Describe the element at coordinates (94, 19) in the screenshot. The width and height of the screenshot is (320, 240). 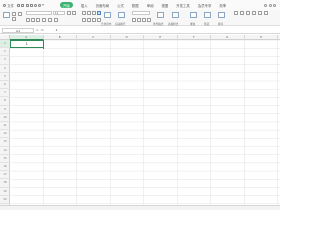
I see `align-right-icon` at that location.